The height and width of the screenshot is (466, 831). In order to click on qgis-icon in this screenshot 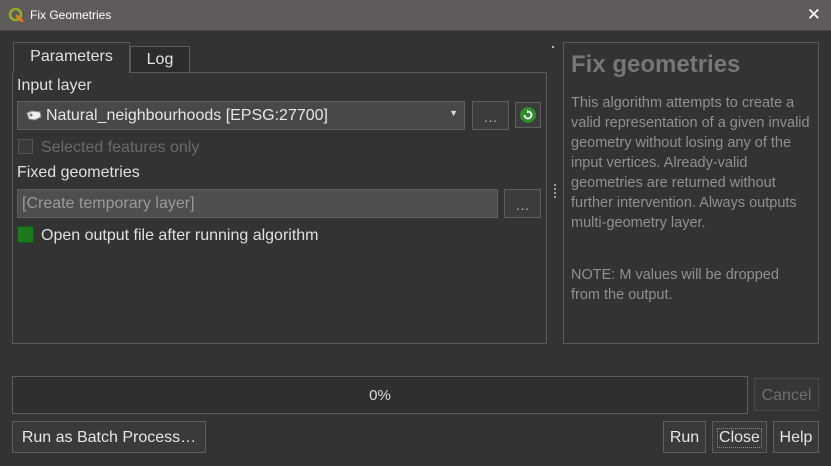, I will do `click(16, 15)`.